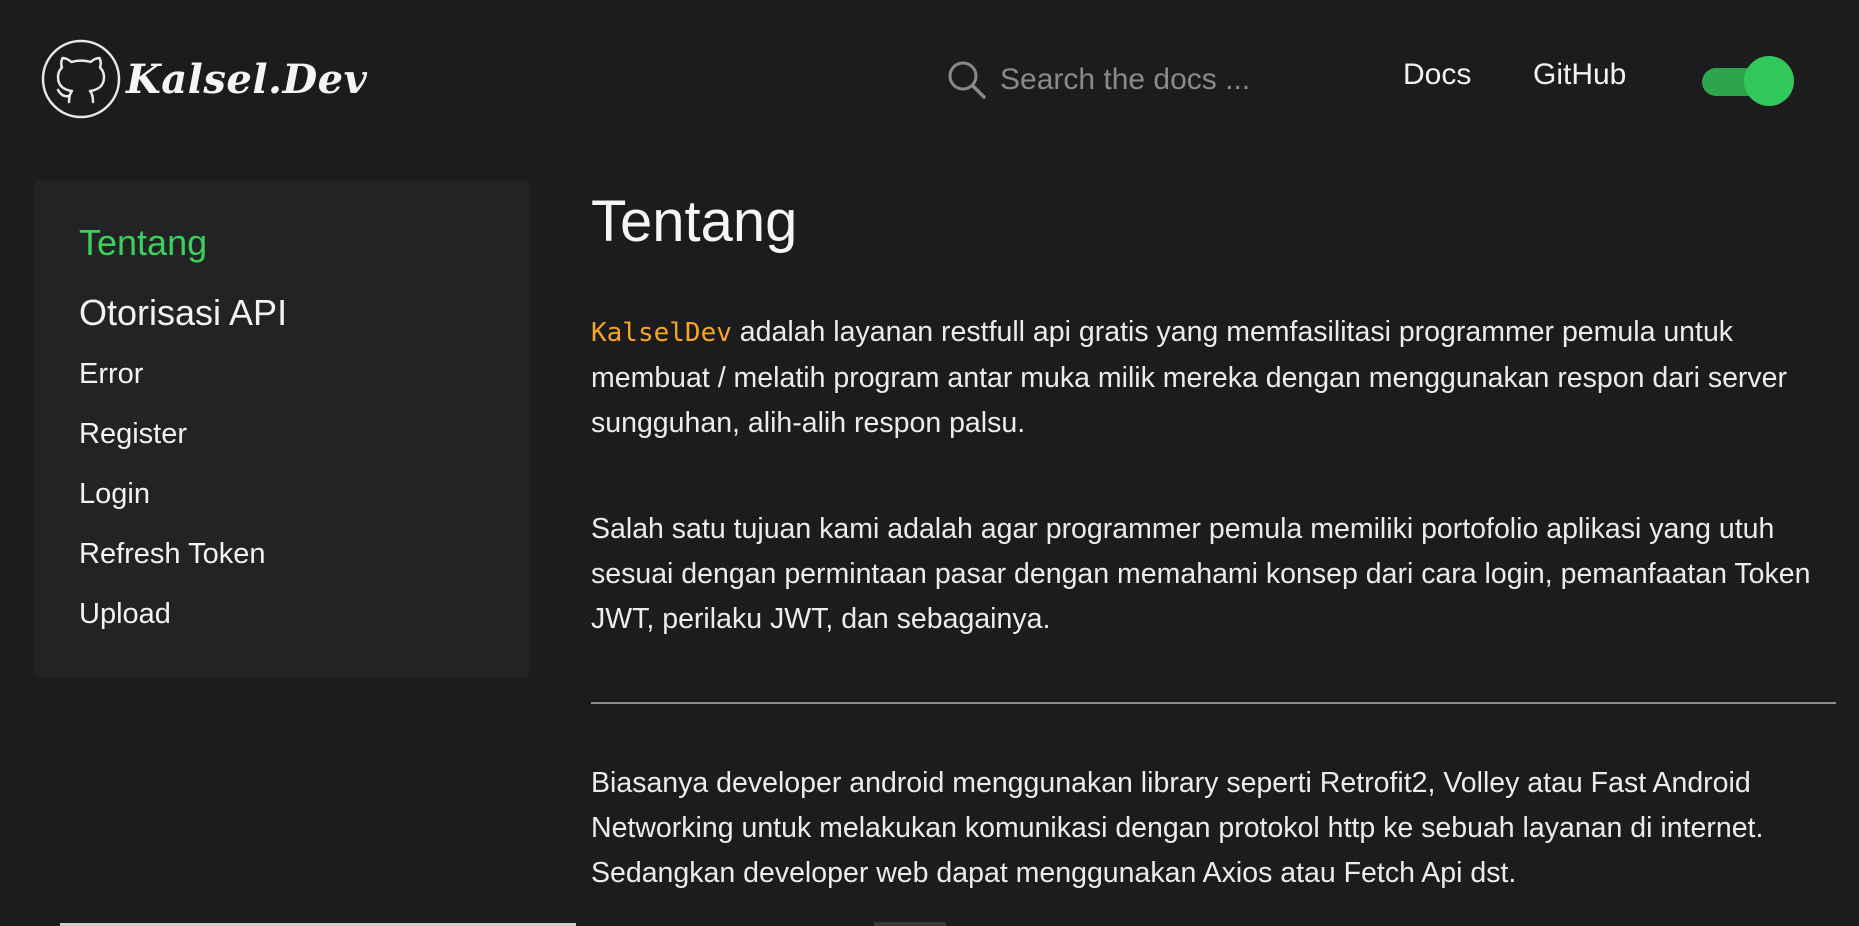 The image size is (1859, 926). I want to click on site-logo: Kalsel.Dev, so click(203, 79).